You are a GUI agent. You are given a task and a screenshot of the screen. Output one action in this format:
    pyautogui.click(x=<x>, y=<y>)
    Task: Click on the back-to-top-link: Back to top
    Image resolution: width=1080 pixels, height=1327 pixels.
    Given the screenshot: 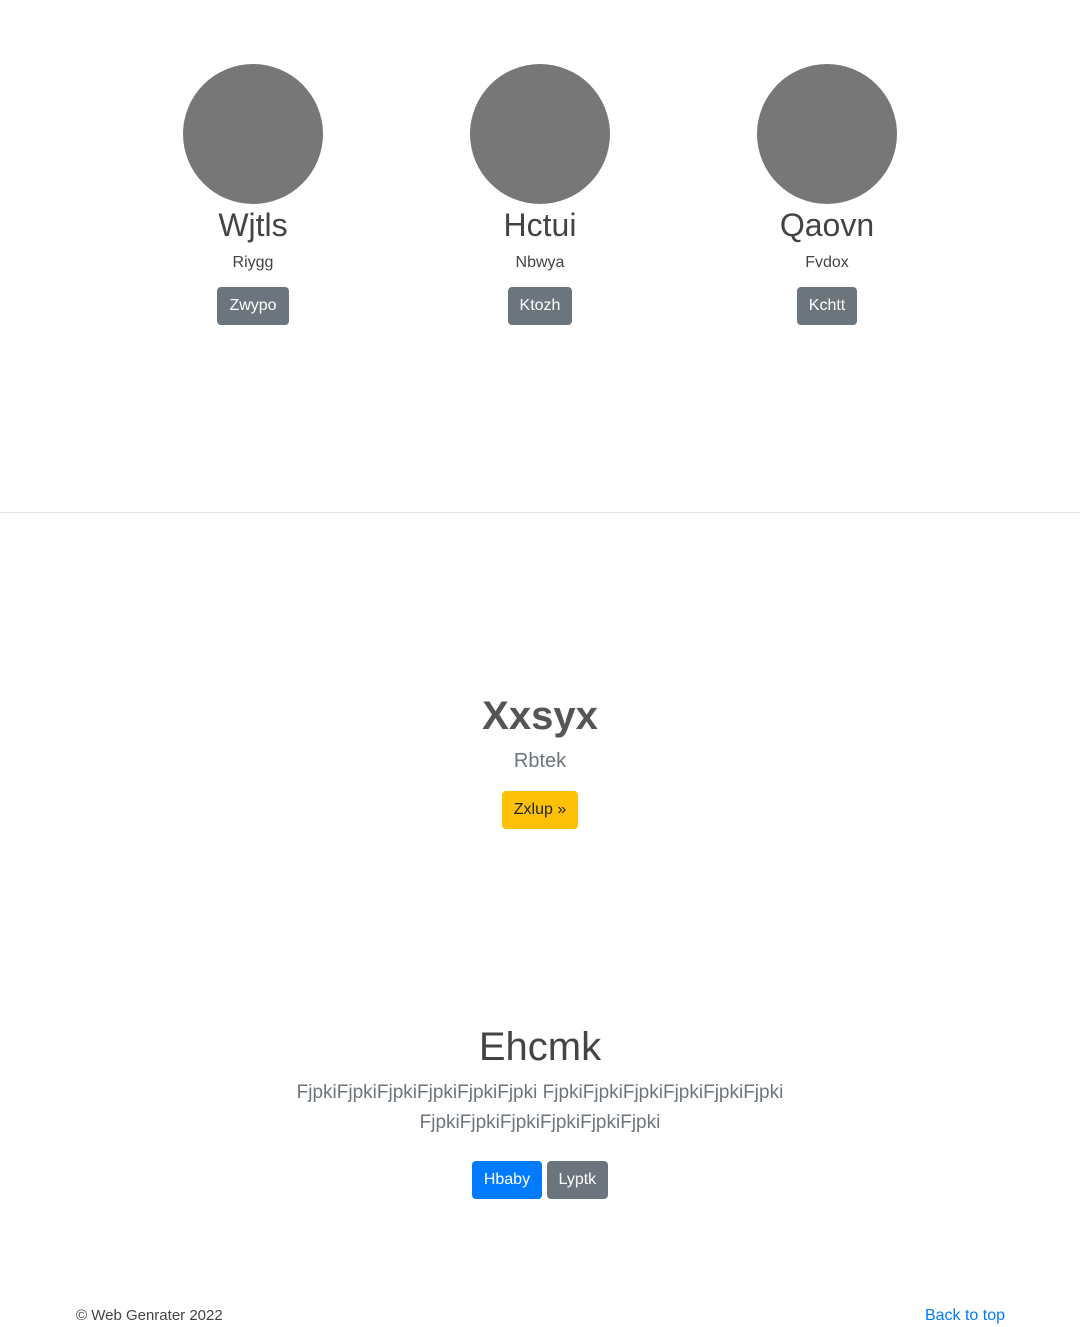 What is the action you would take?
    pyautogui.click(x=965, y=1316)
    